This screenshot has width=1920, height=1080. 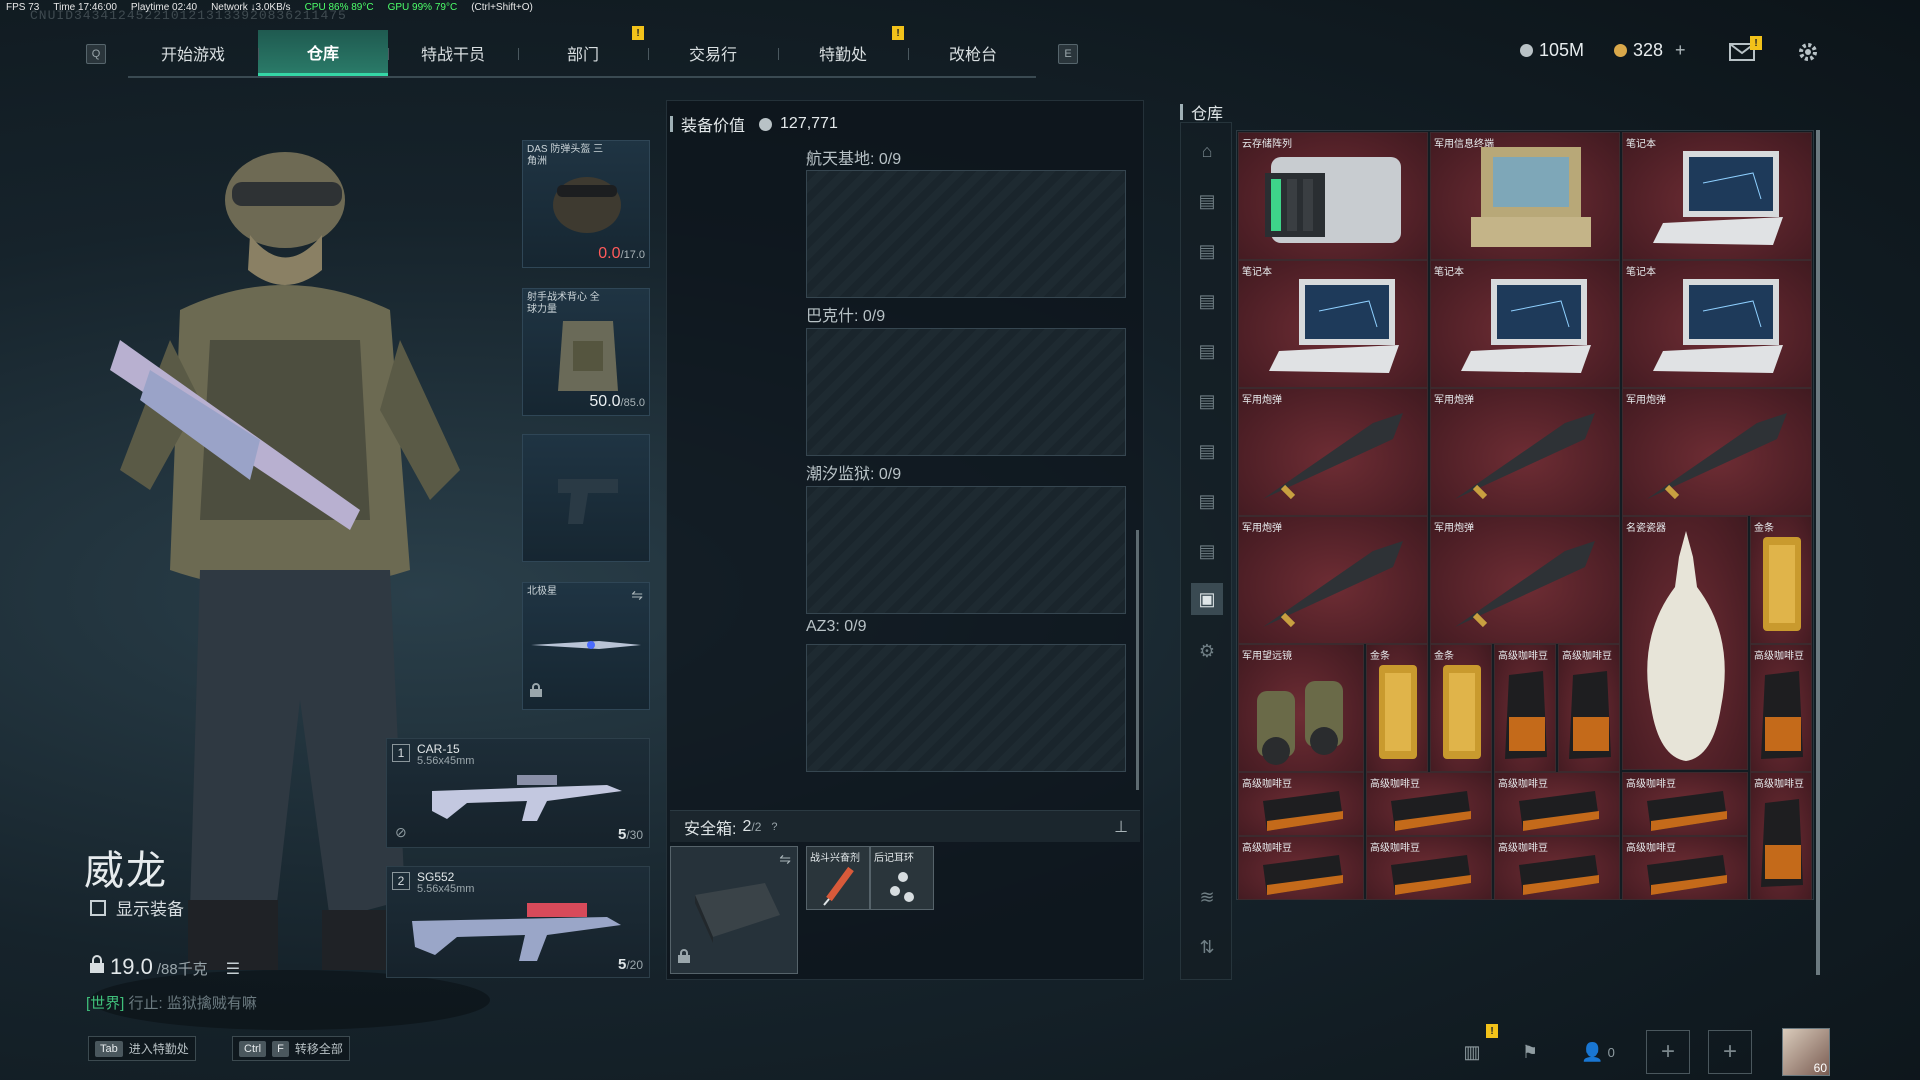 What do you see at coordinates (516, 932) in the screenshot?
I see `rifle-icon` at bounding box center [516, 932].